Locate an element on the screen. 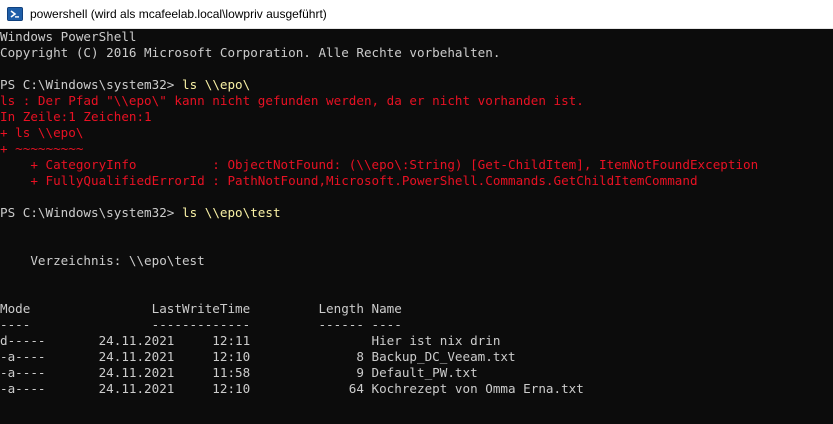  error-line: + ~~~~~~~~~ is located at coordinates (42, 148).